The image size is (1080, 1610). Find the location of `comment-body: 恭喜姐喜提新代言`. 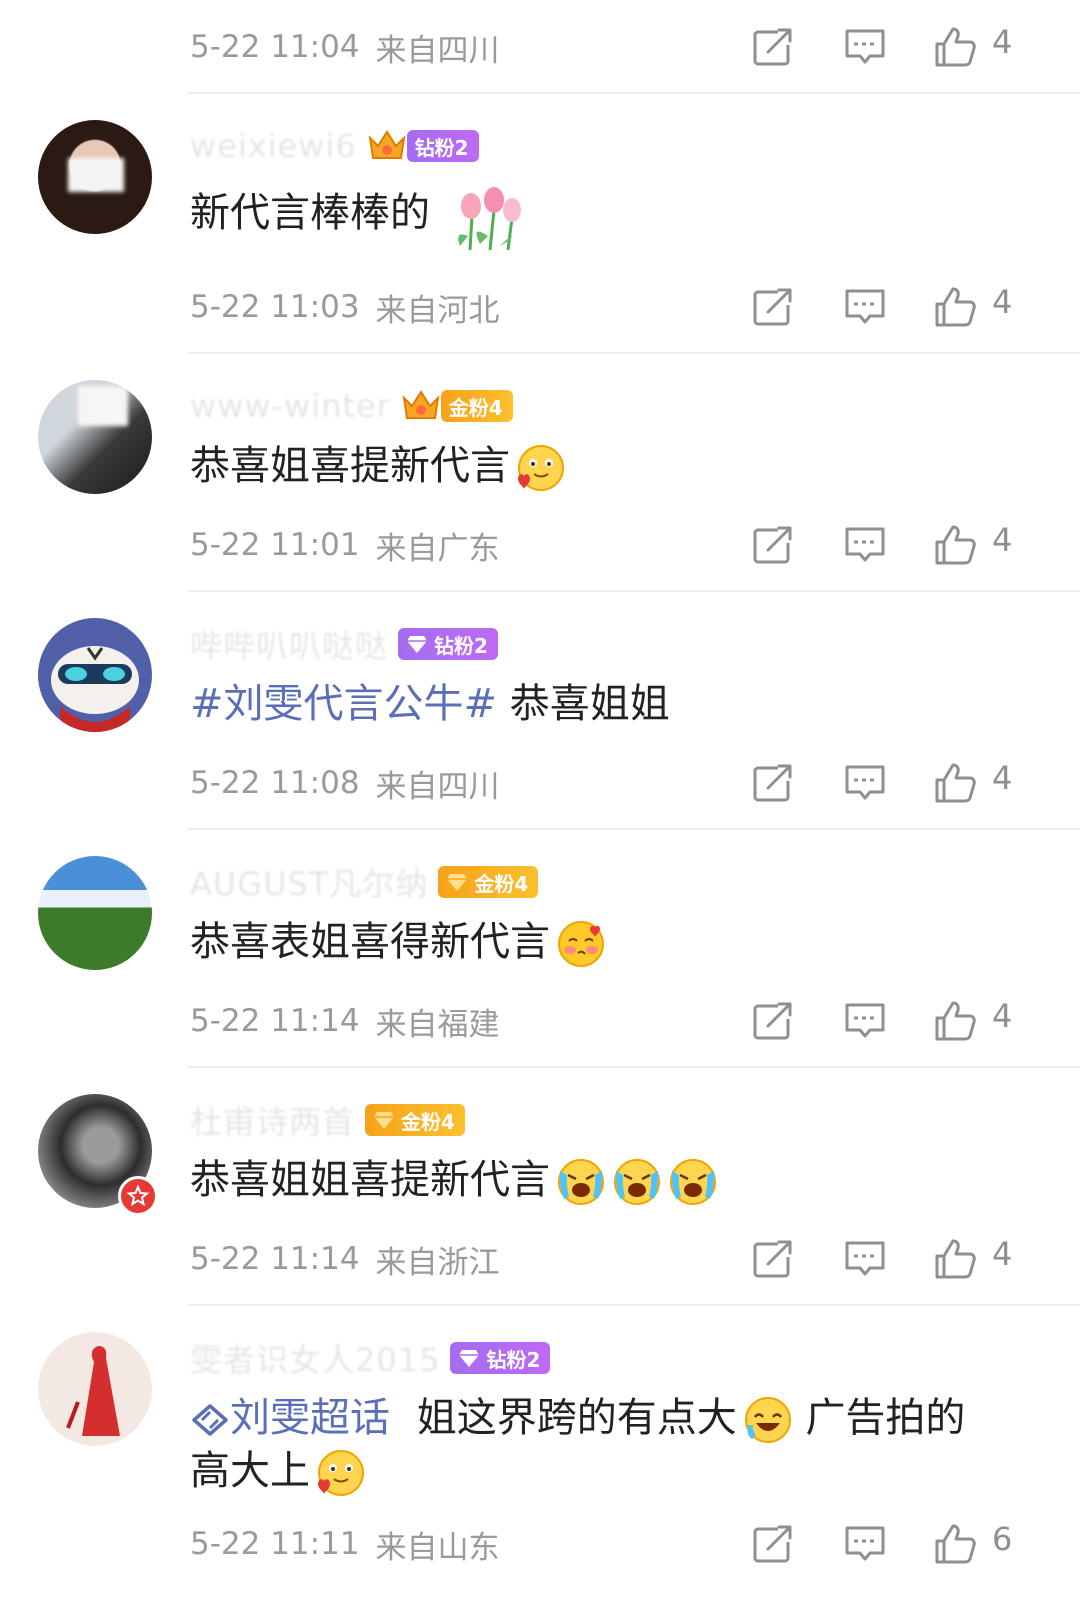

comment-body: 恭喜姐喜提新代言 is located at coordinates (350, 466).